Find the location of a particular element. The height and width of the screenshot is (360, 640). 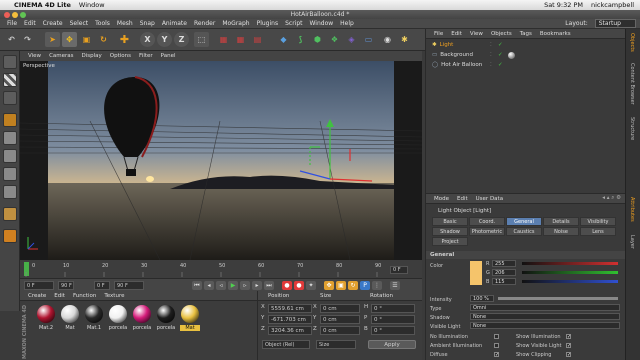

user-name: nickcampbell is located at coordinates (612, 5).